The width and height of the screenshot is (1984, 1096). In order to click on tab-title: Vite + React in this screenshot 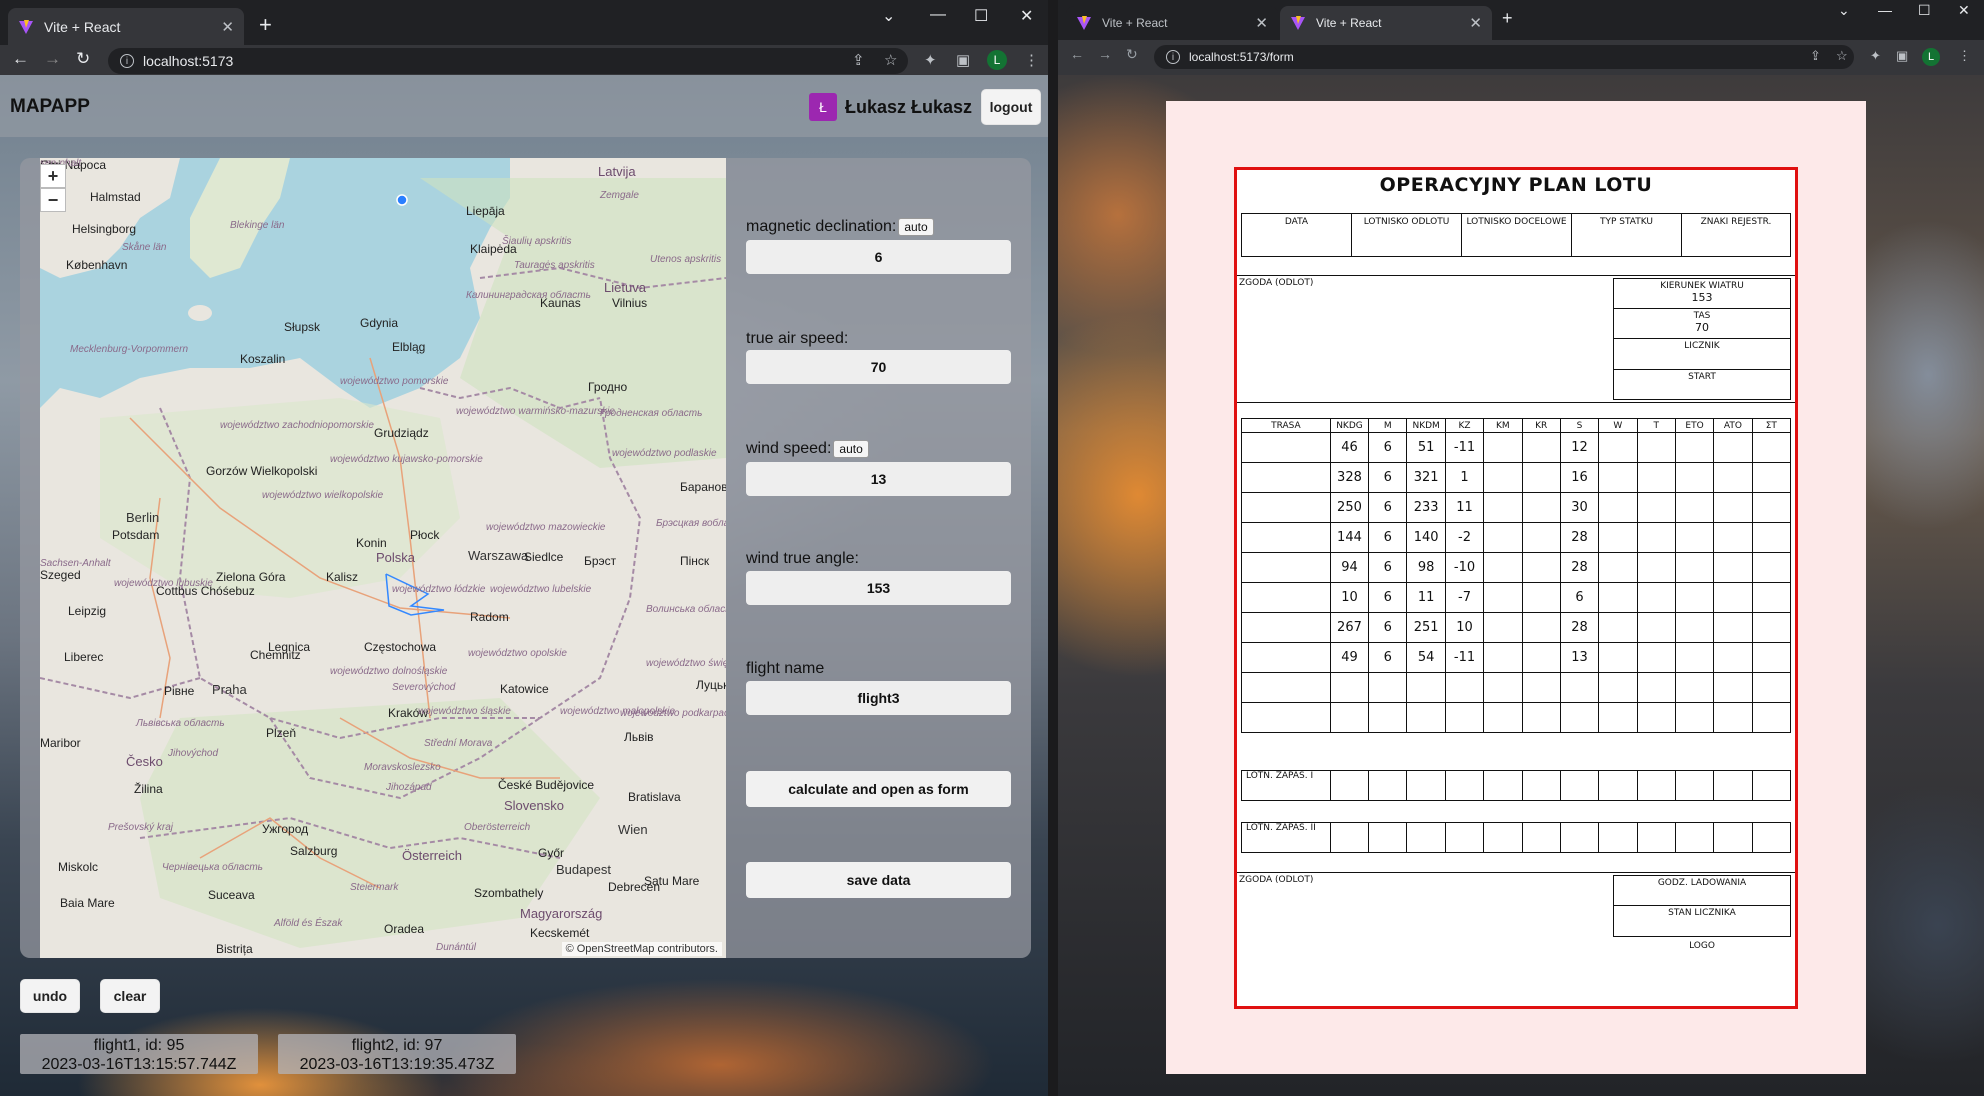, I will do `click(82, 26)`.